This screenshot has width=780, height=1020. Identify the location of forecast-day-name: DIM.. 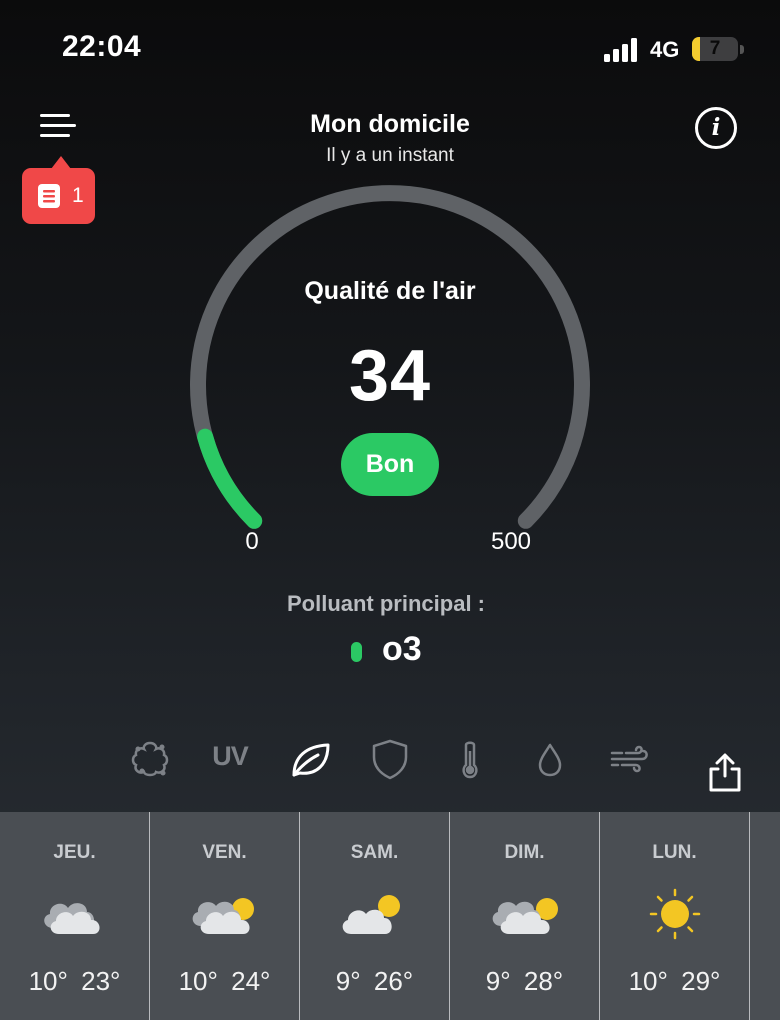
(524, 852).